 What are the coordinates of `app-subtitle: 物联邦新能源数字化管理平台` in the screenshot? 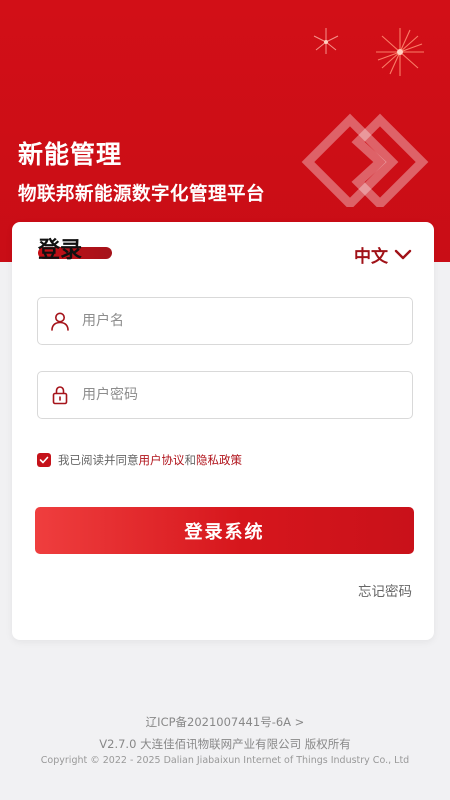 It's located at (142, 194).